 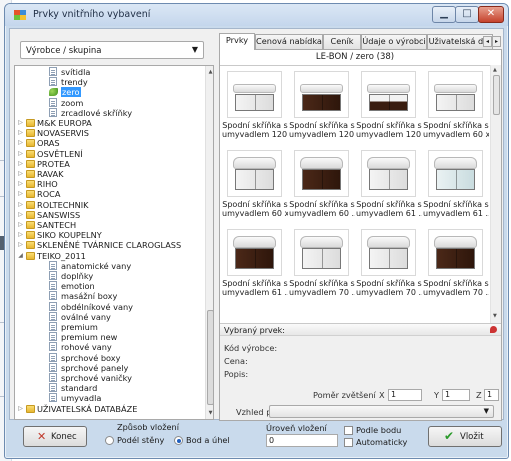 What do you see at coordinates (50, 174) in the screenshot?
I see `tree-item-label: RAVAK` at bounding box center [50, 174].